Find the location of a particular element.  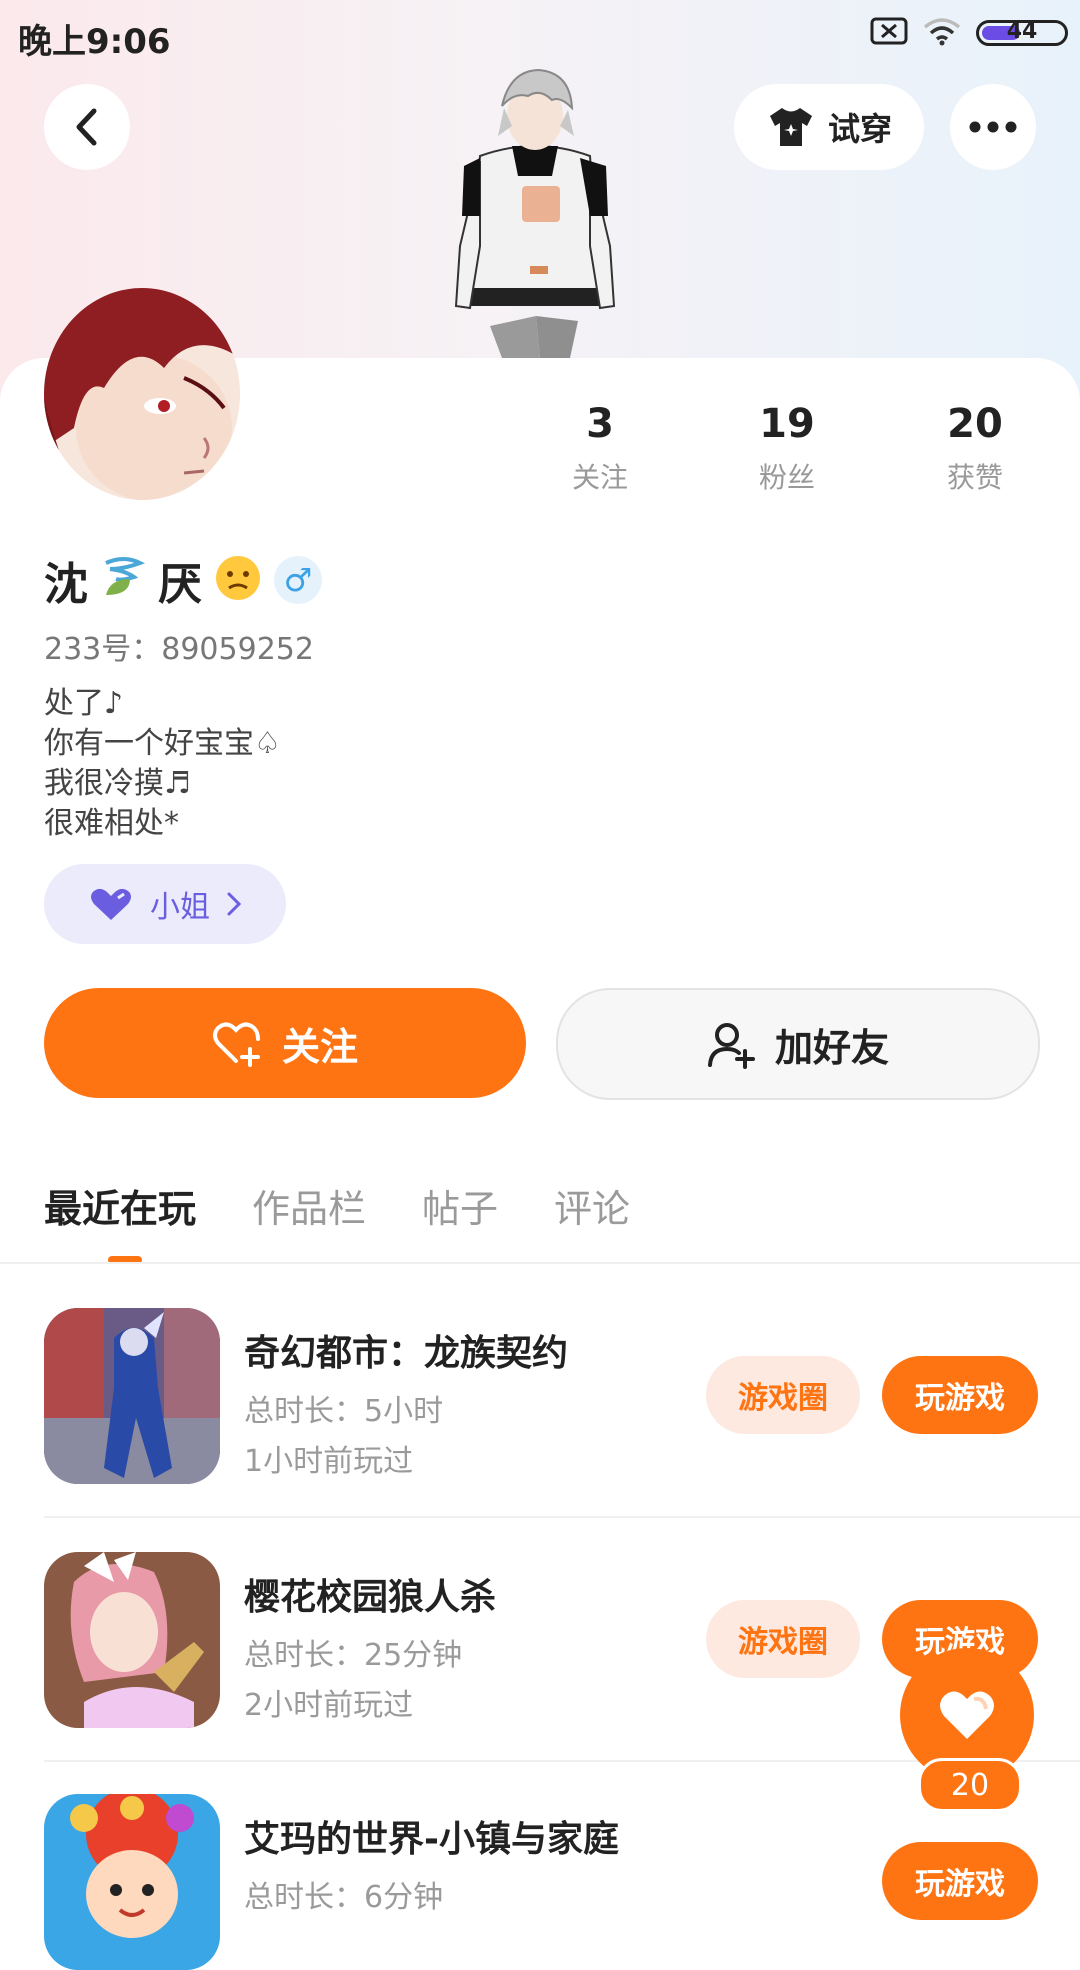

chevron-right-icon is located at coordinates (234, 904).